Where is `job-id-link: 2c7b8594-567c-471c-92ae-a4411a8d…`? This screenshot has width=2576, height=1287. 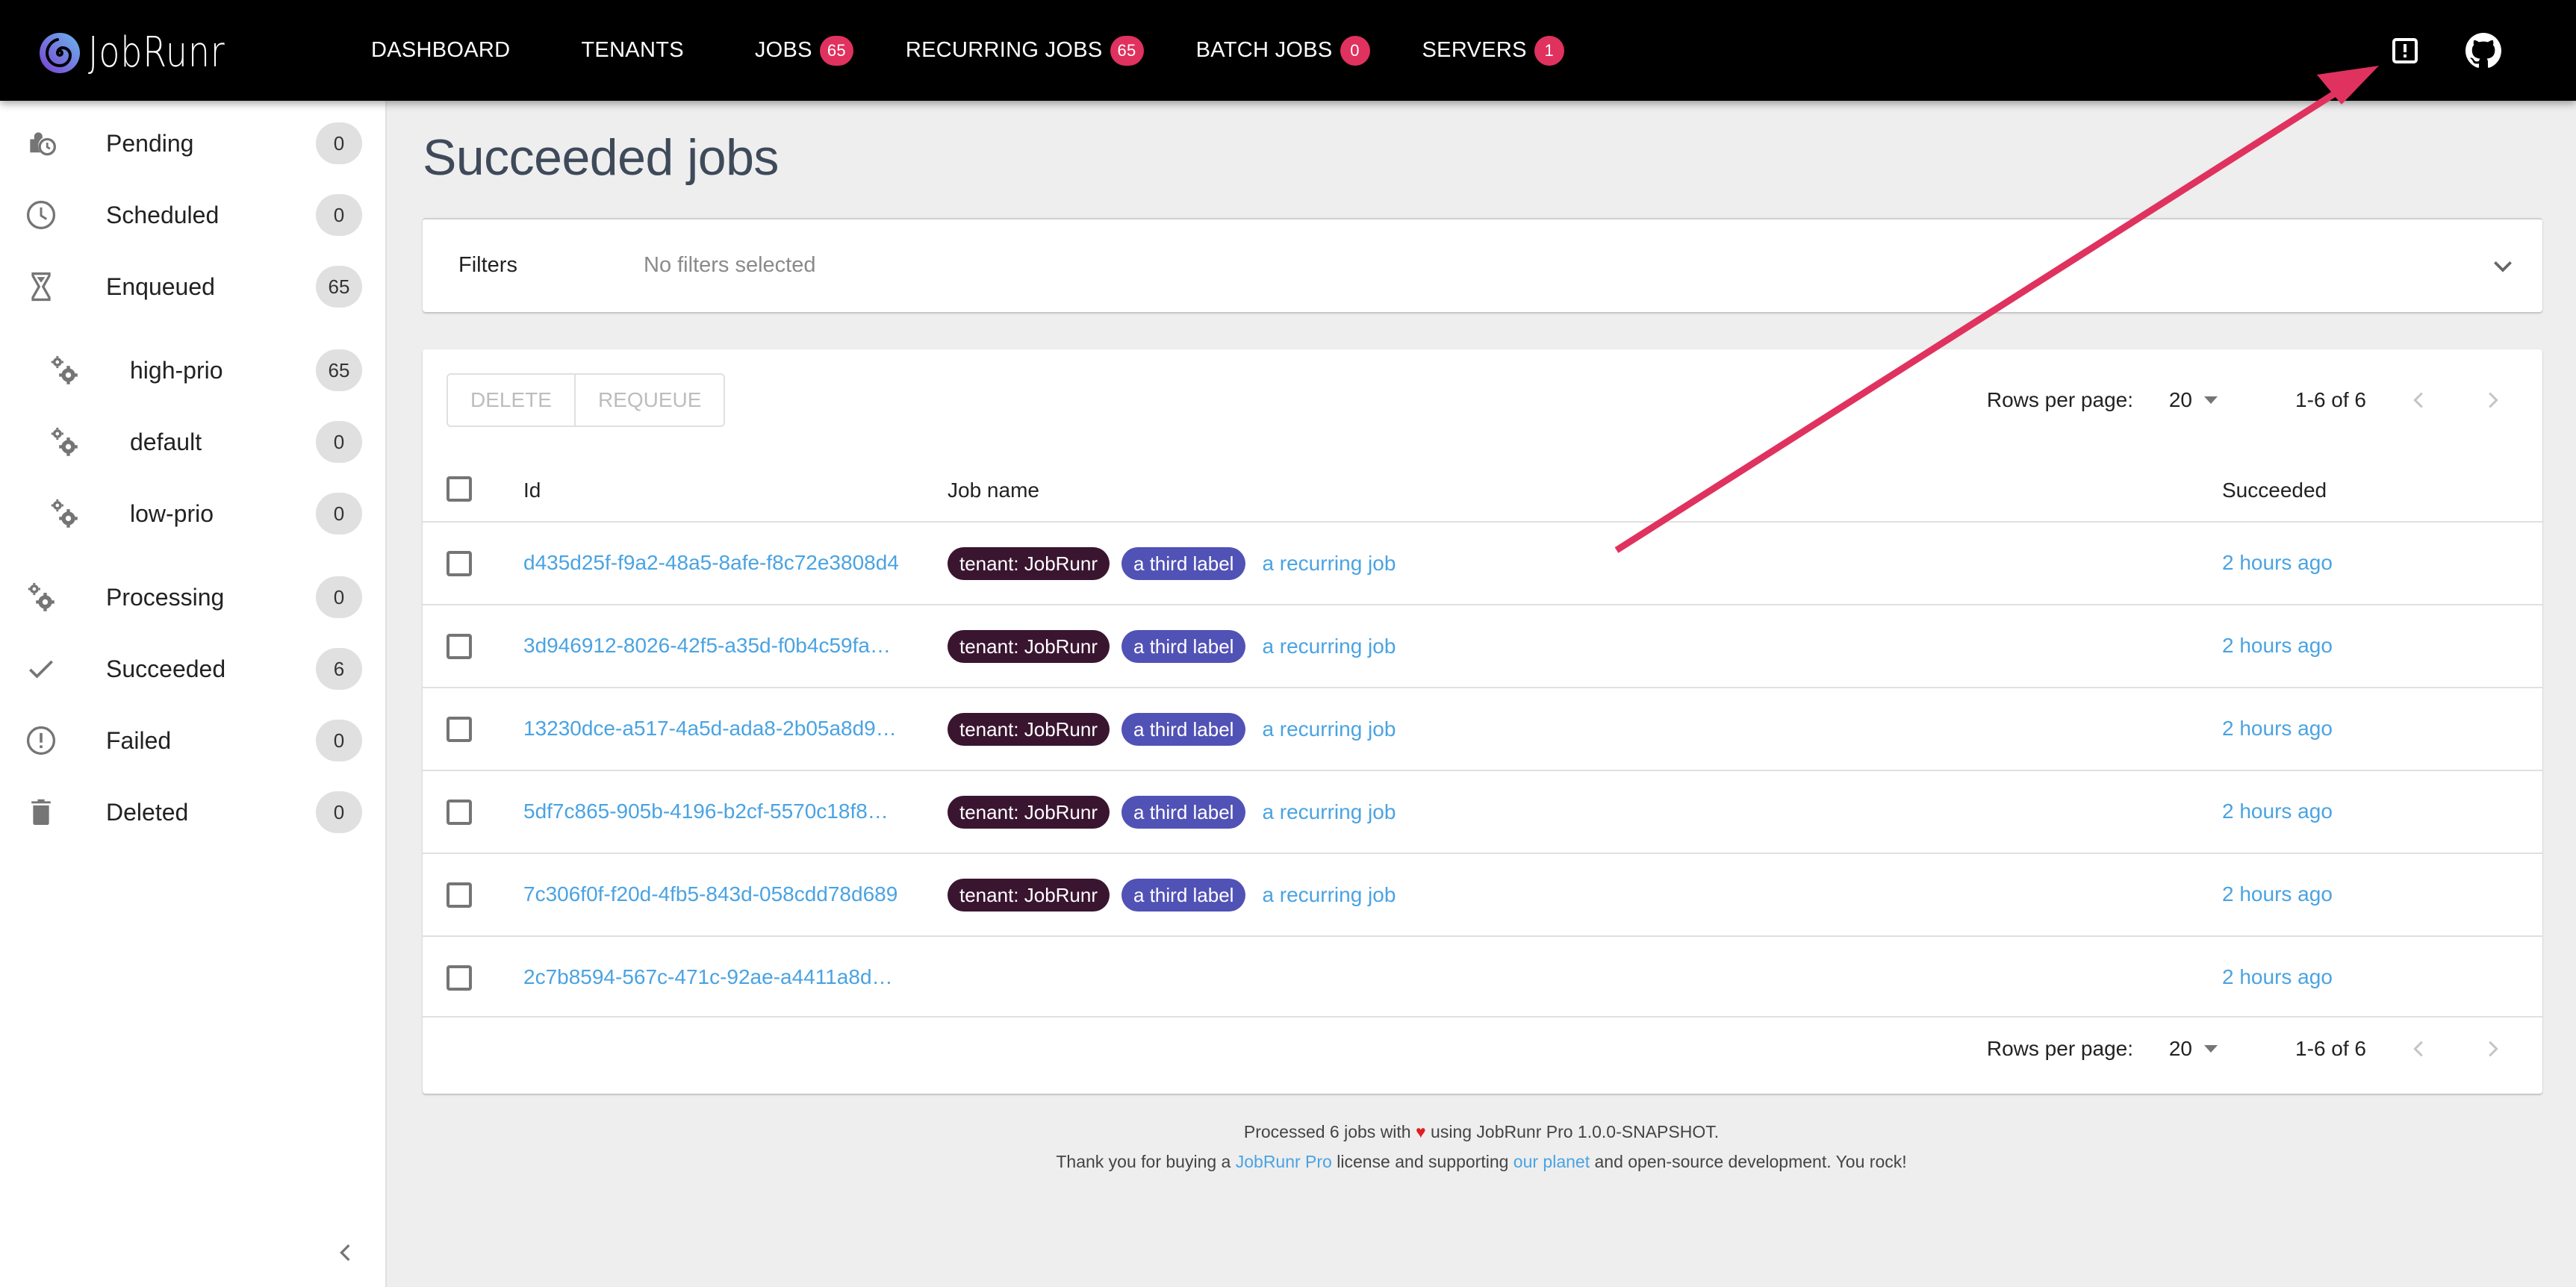 job-id-link: 2c7b8594-567c-471c-92ae-a4411a8d… is located at coordinates (708, 977).